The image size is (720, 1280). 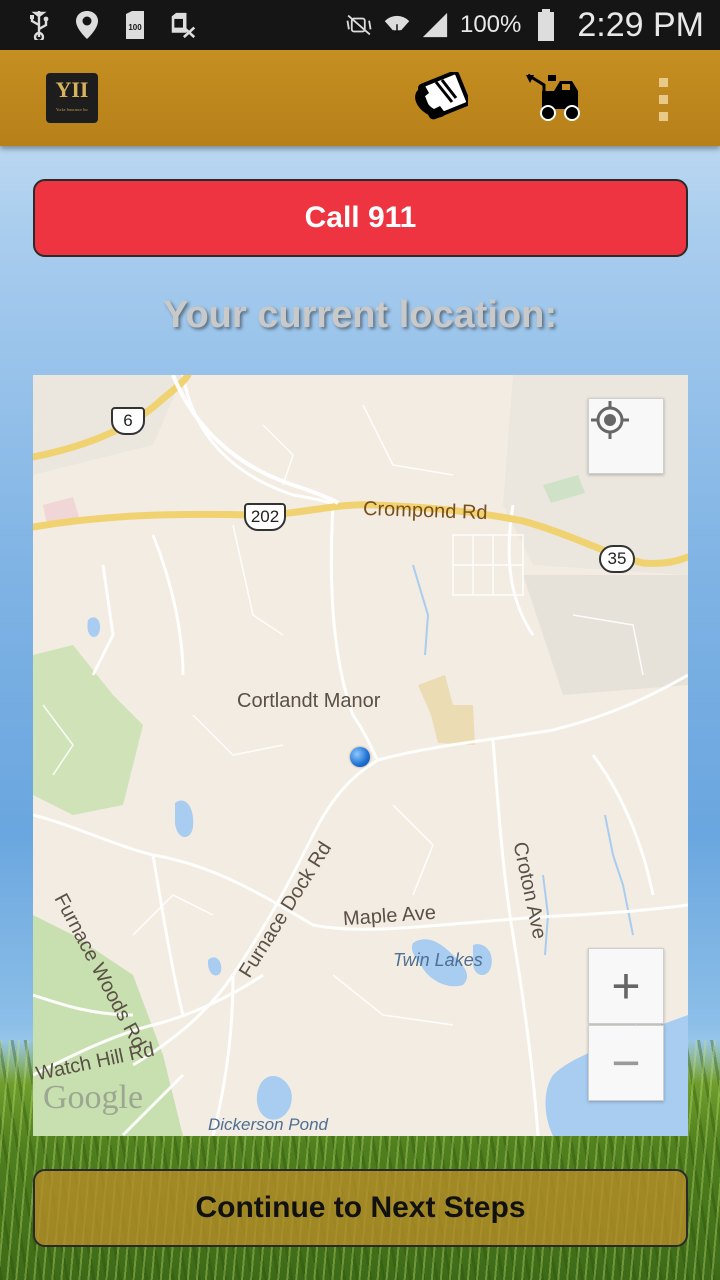 I want to click on mute-icon, so click(x=359, y=25).